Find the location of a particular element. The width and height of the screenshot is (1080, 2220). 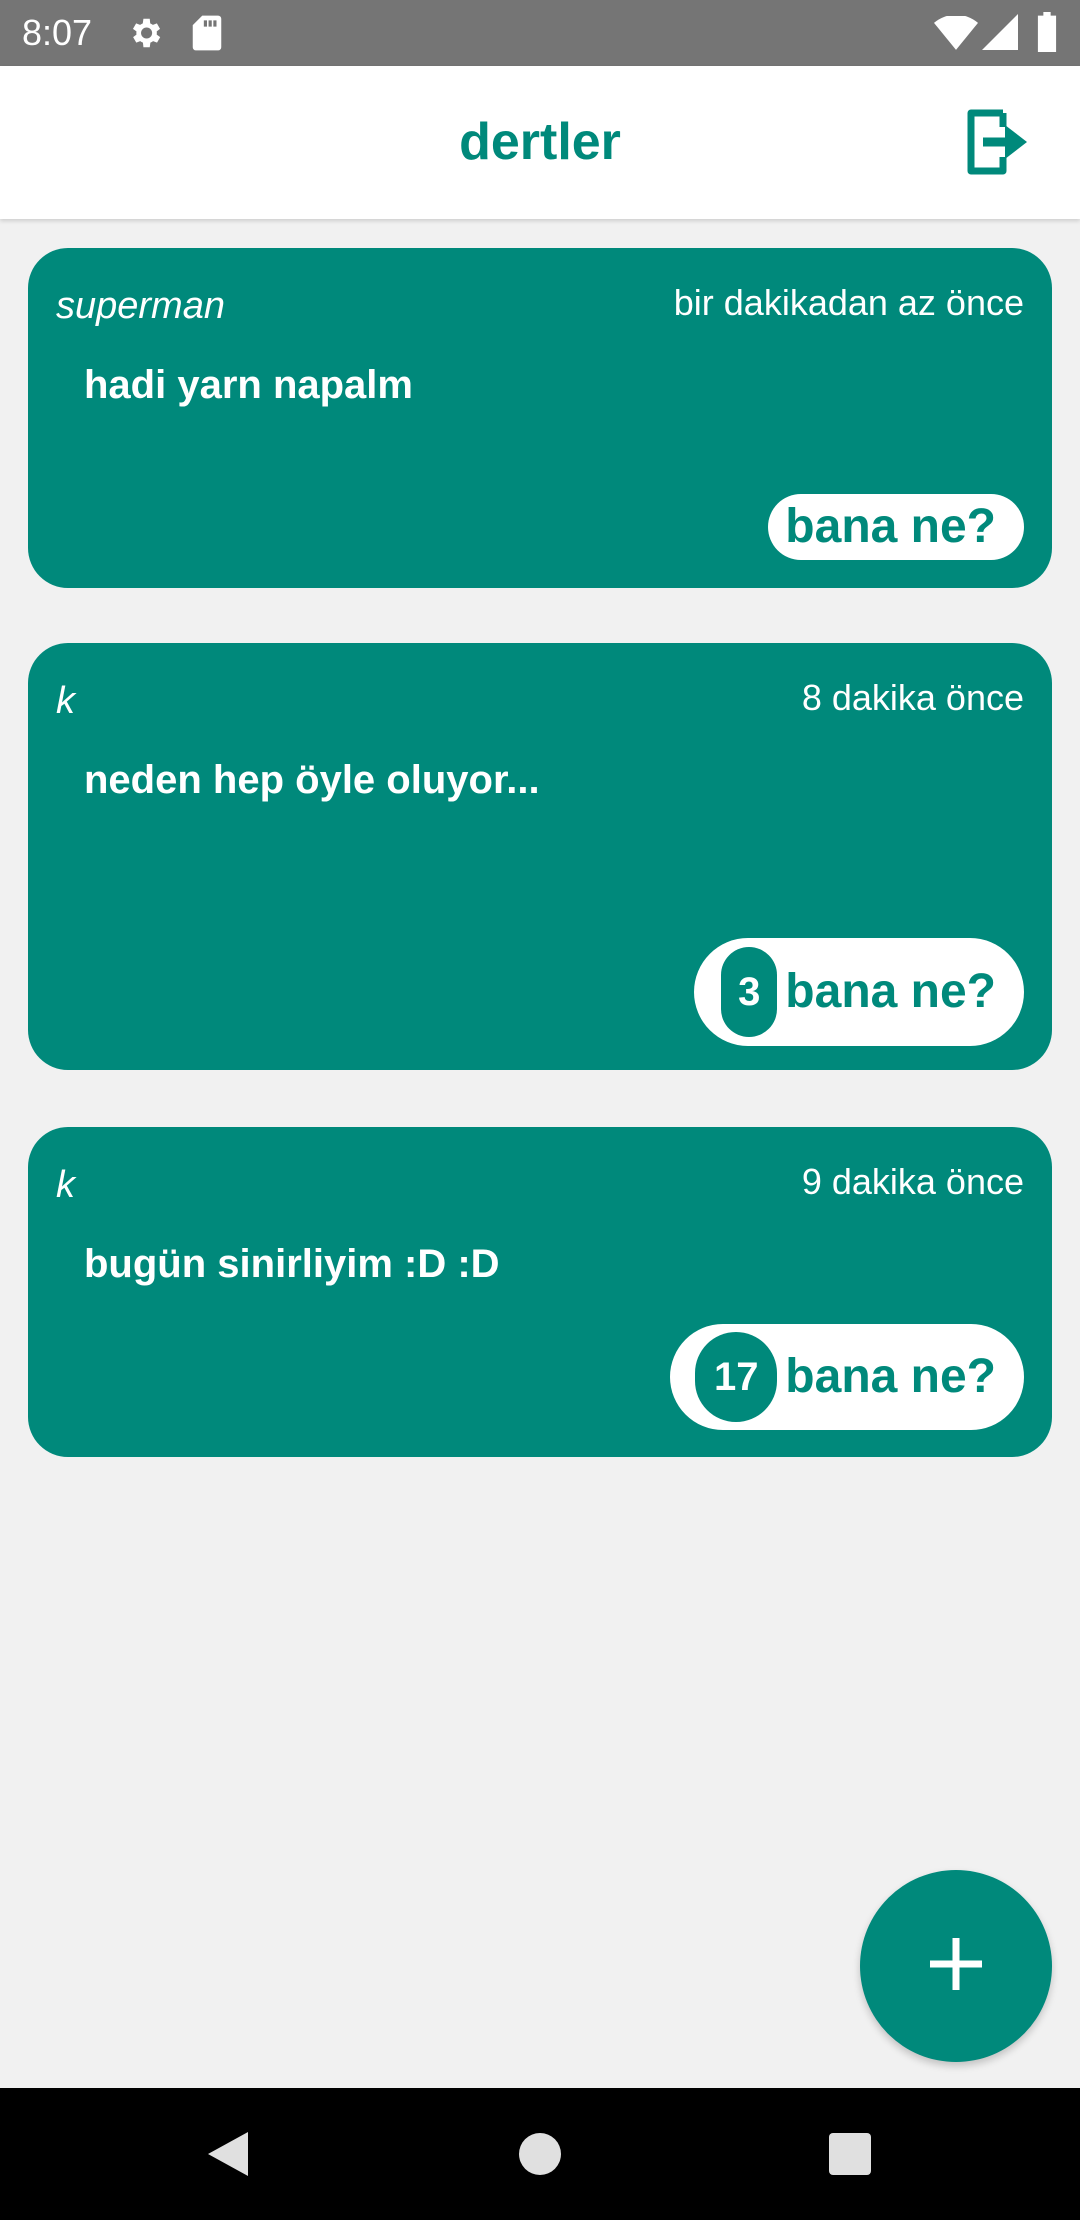

logout-icon is located at coordinates (996, 144).